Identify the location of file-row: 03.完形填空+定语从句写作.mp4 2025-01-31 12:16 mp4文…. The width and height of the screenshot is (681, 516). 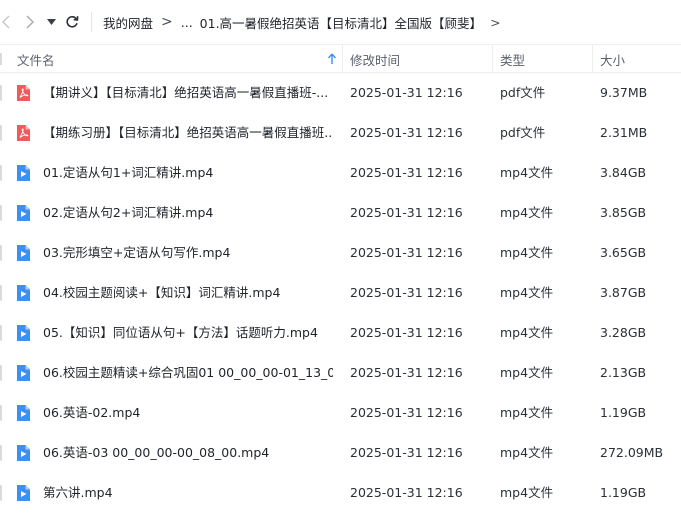
(340, 253).